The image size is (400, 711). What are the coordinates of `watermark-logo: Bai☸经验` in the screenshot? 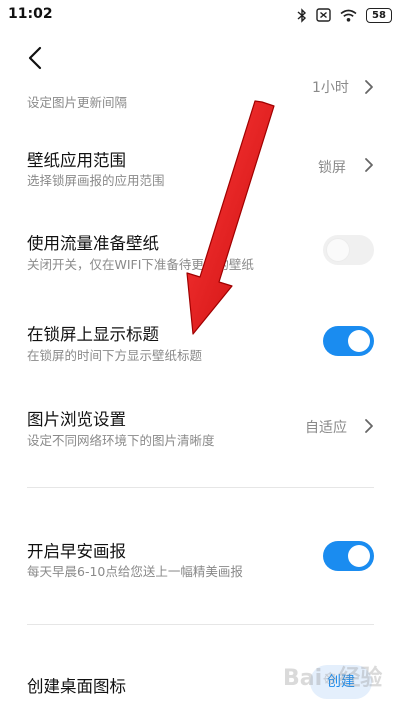 It's located at (333, 678).